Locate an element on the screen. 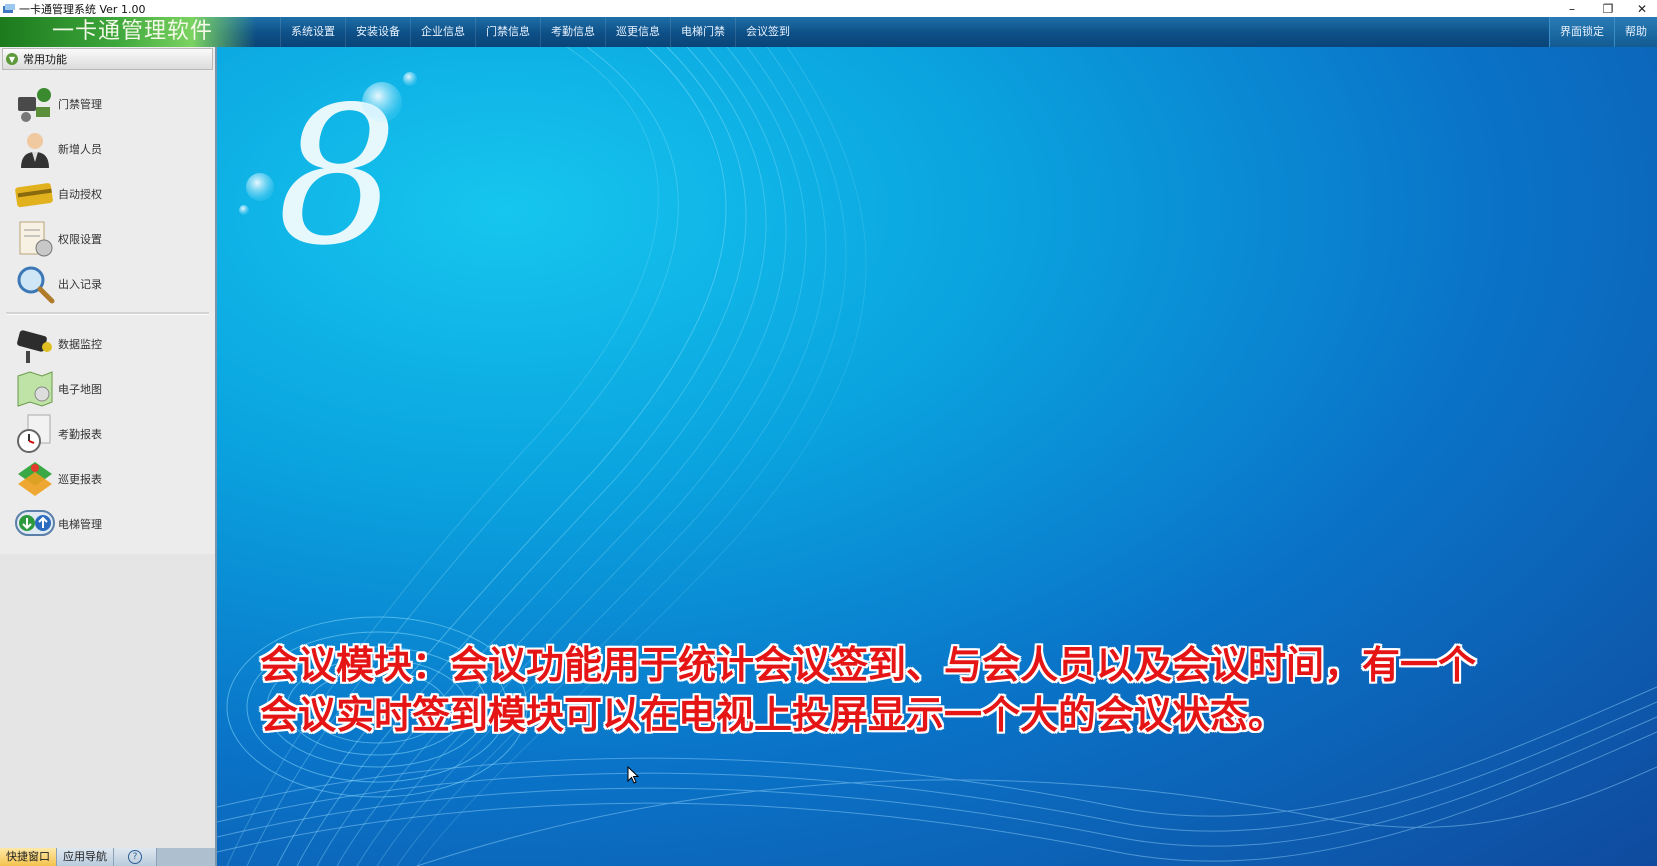 This screenshot has height=866, width=1657. sidebar-divider is located at coordinates (107, 313).